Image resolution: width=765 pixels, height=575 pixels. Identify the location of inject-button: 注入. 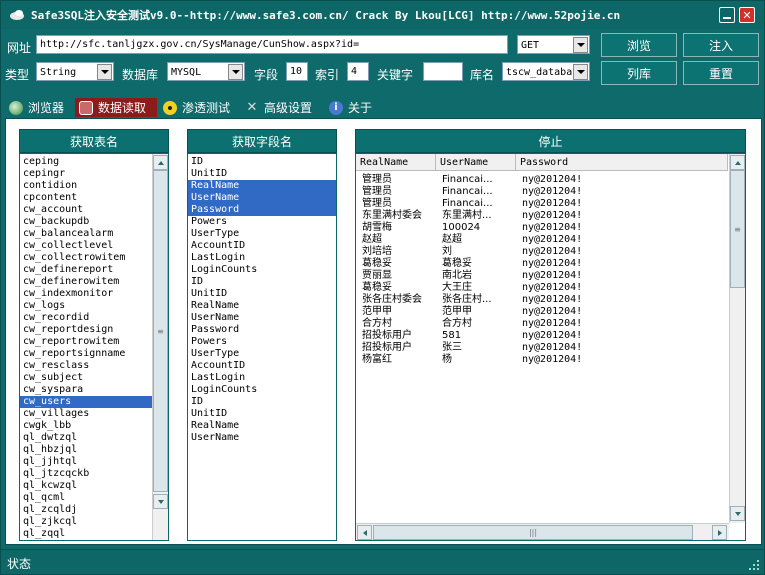
(721, 45).